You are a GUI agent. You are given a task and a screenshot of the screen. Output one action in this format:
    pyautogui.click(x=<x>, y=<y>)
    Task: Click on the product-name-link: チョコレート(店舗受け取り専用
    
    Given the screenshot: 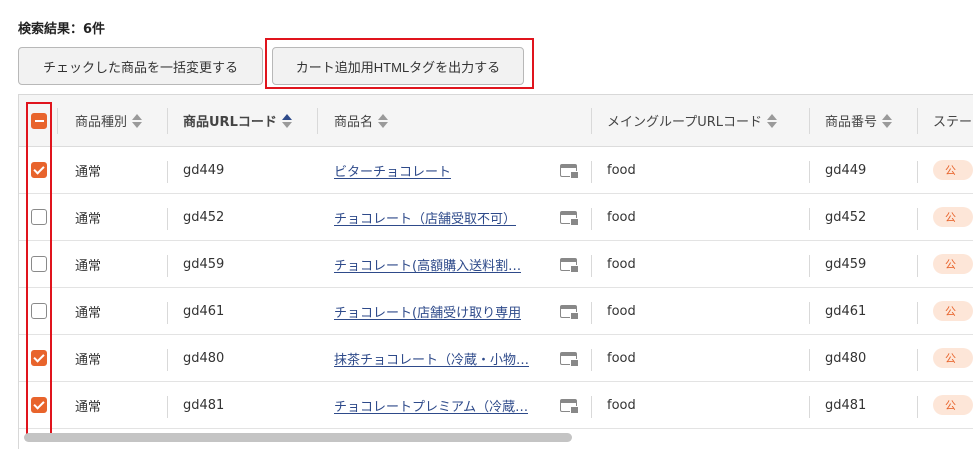 What is the action you would take?
    pyautogui.click(x=427, y=311)
    